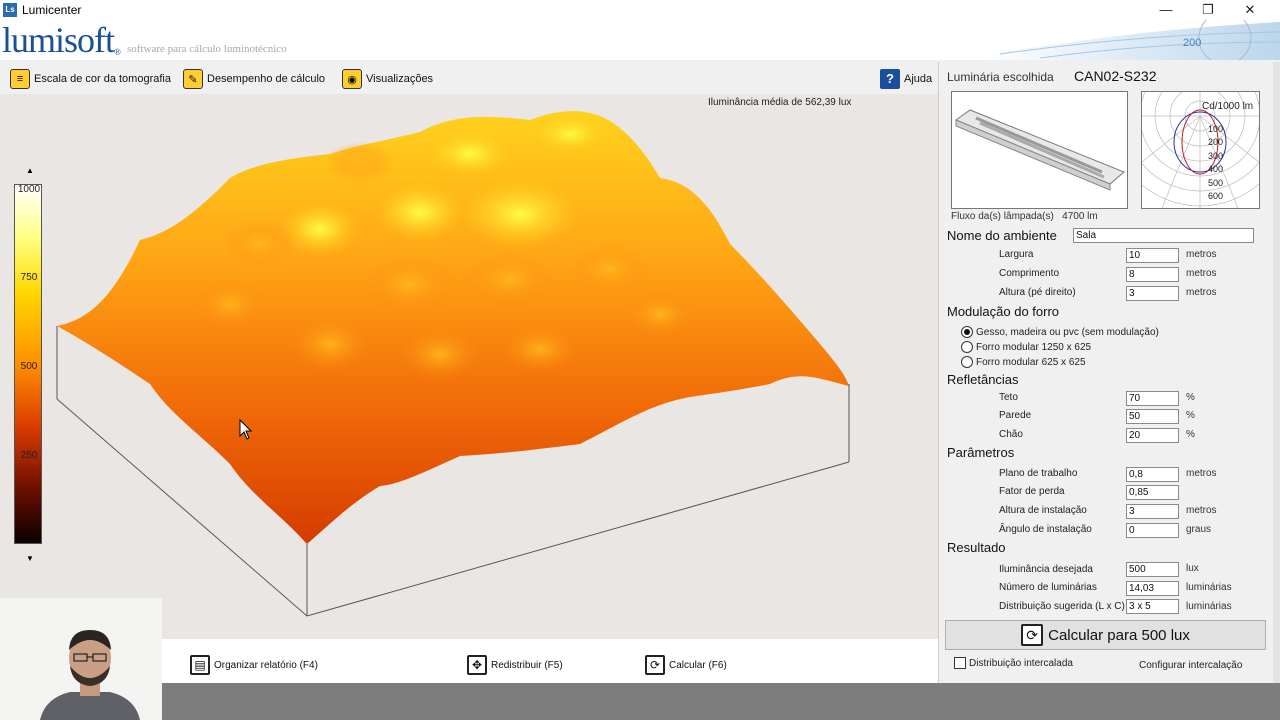  I want to click on organize-report-button: ▤ Organizar relatório (F4), so click(254, 665).